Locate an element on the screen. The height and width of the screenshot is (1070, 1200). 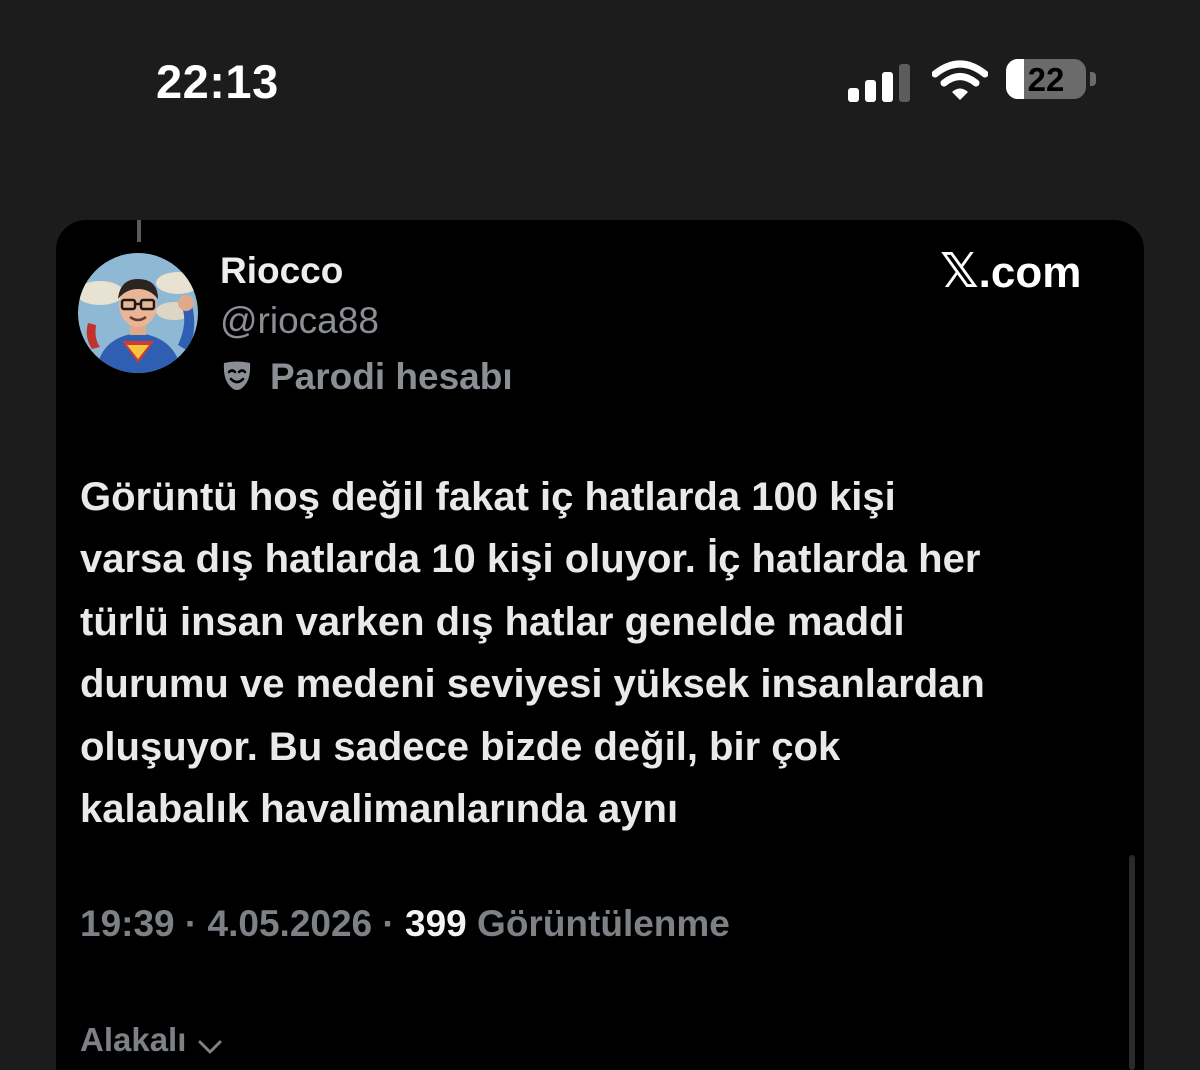
battery-icon: 22 is located at coordinates (1051, 80).